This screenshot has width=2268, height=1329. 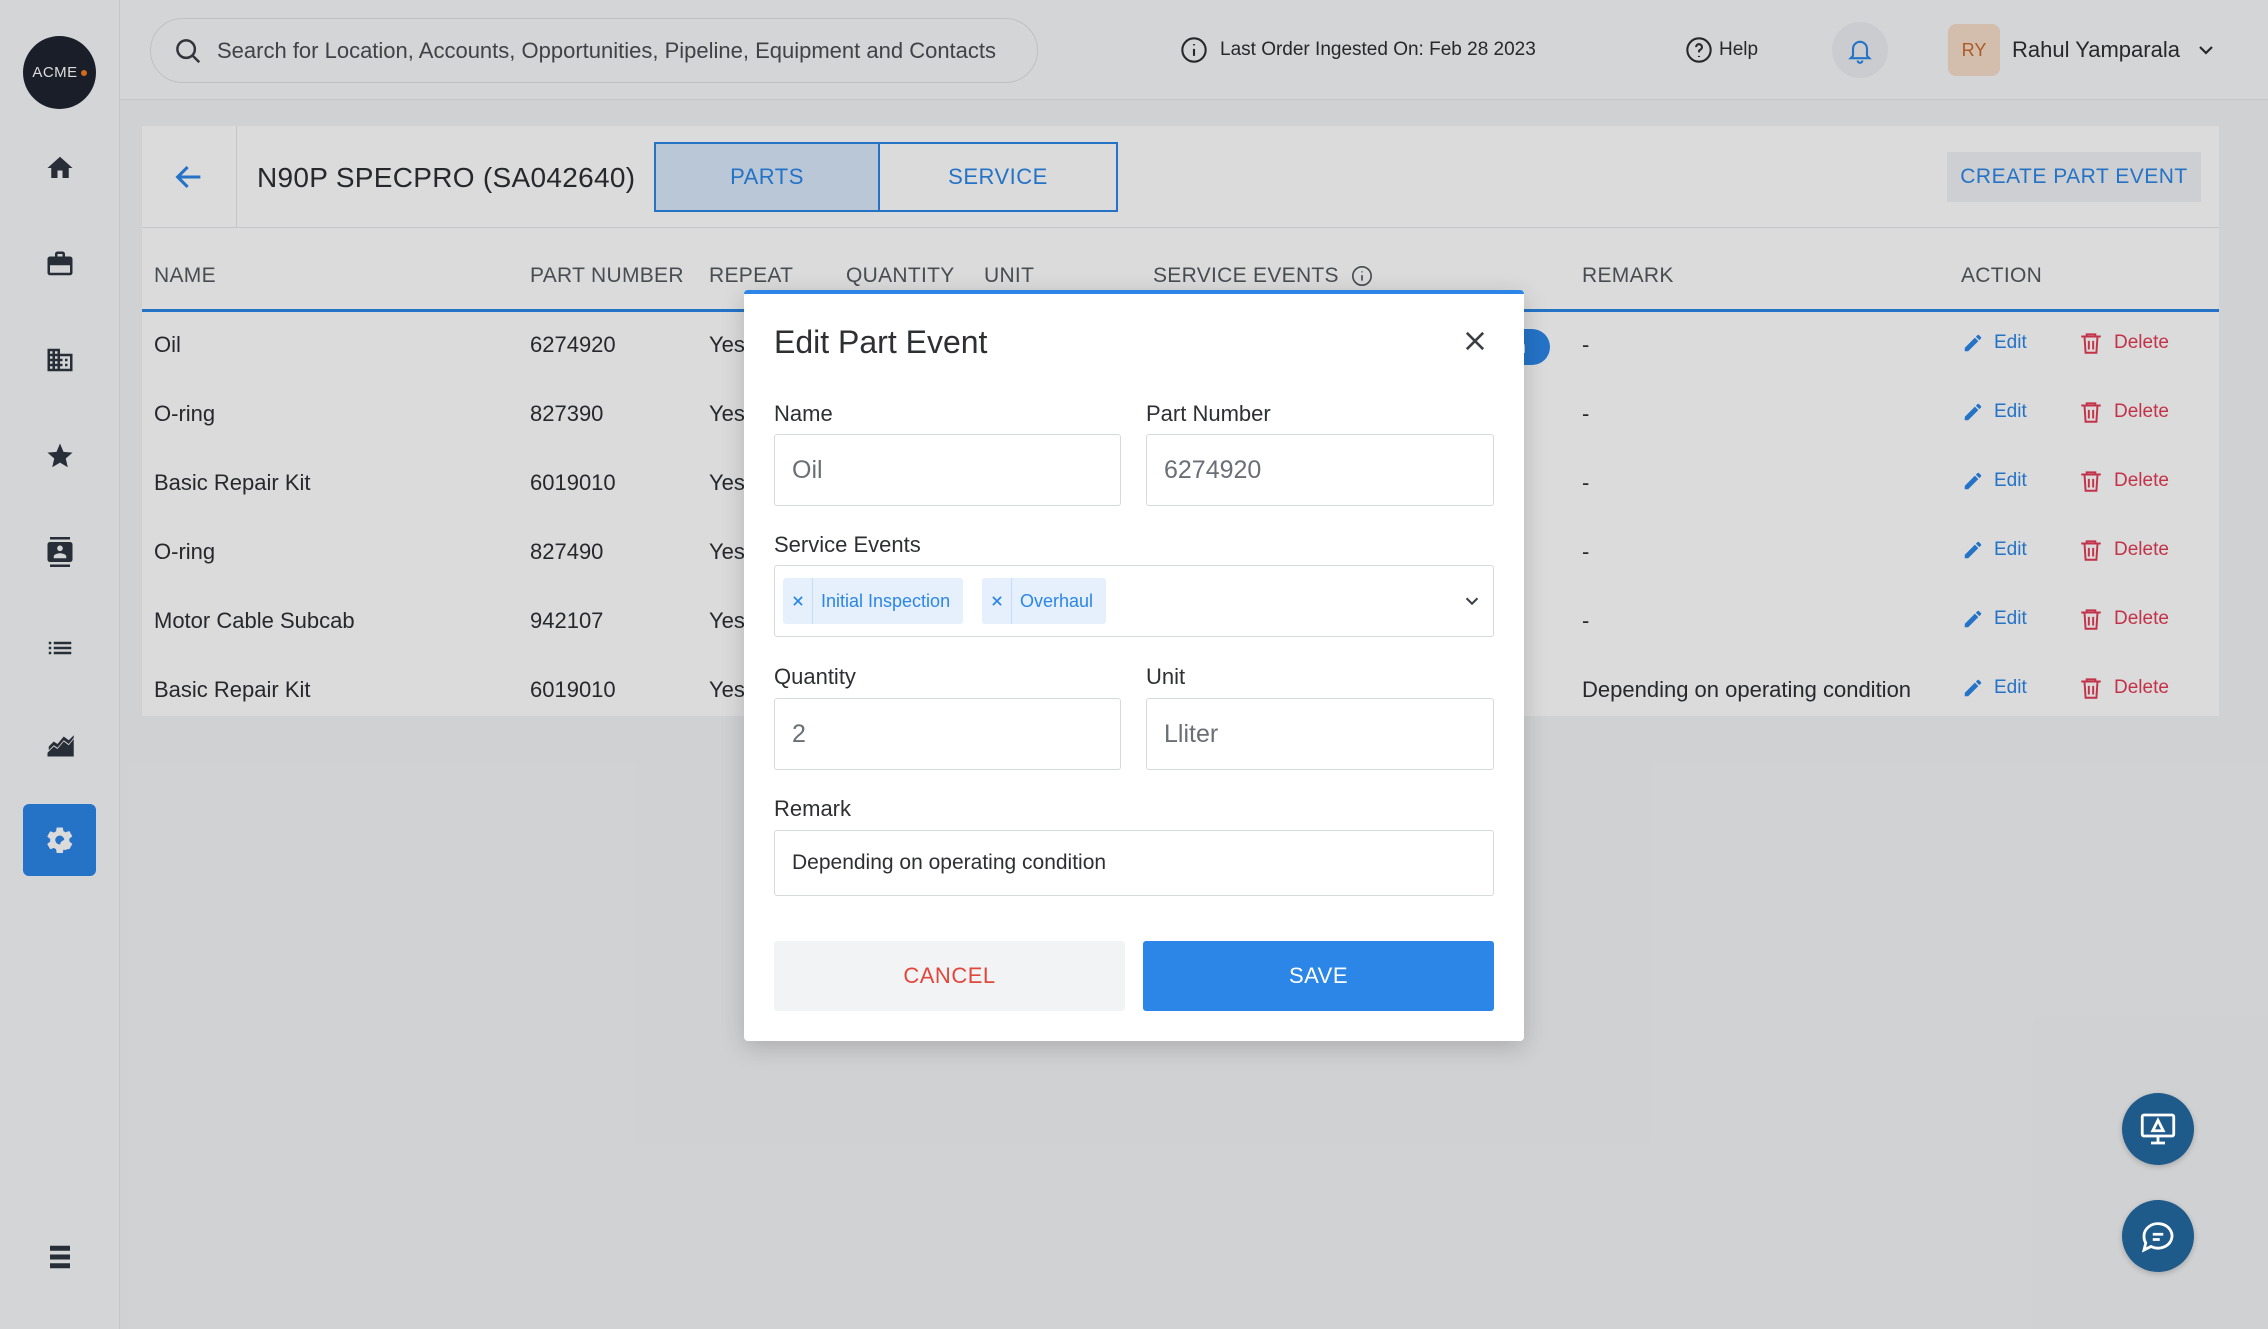 I want to click on unit-label: Unit, so click(x=1166, y=676).